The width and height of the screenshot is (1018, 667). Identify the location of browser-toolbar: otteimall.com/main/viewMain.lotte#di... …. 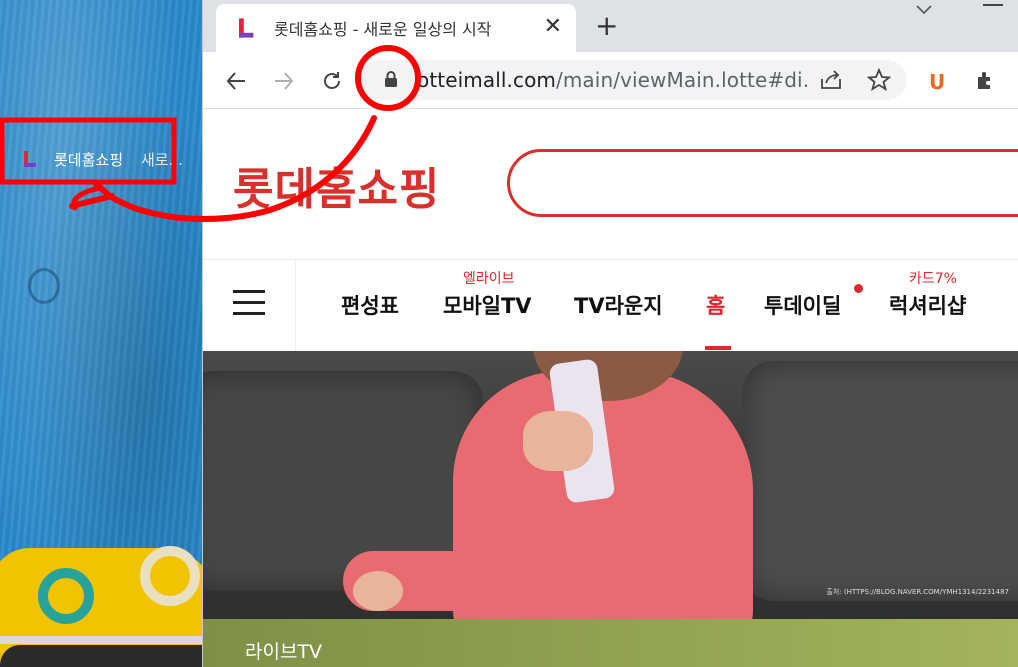
(610, 80).